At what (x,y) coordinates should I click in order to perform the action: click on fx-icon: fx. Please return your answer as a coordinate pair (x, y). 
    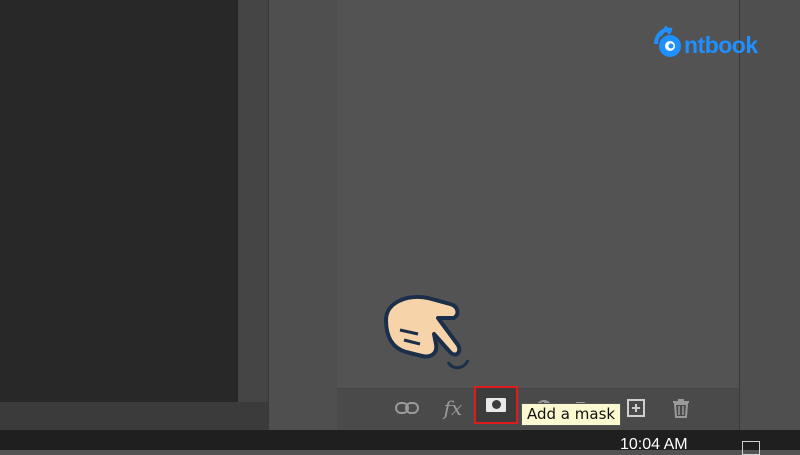
    Looking at the image, I should click on (453, 408).